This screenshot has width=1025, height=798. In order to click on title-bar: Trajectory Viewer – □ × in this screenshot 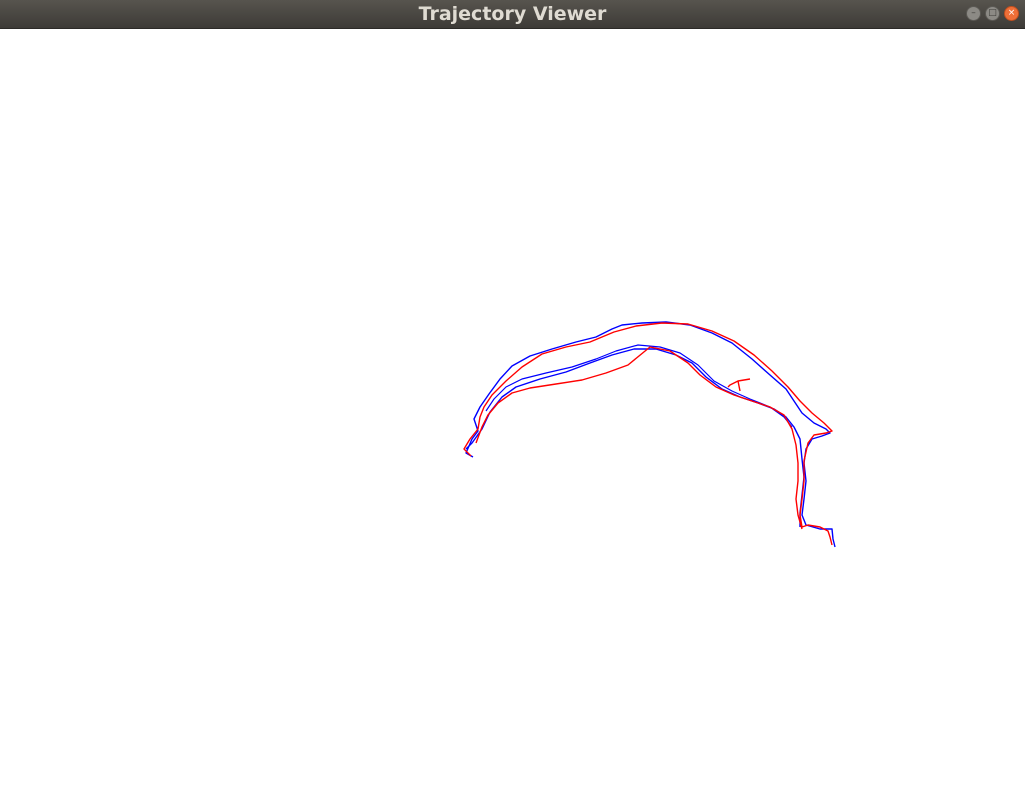, I will do `click(512, 14)`.